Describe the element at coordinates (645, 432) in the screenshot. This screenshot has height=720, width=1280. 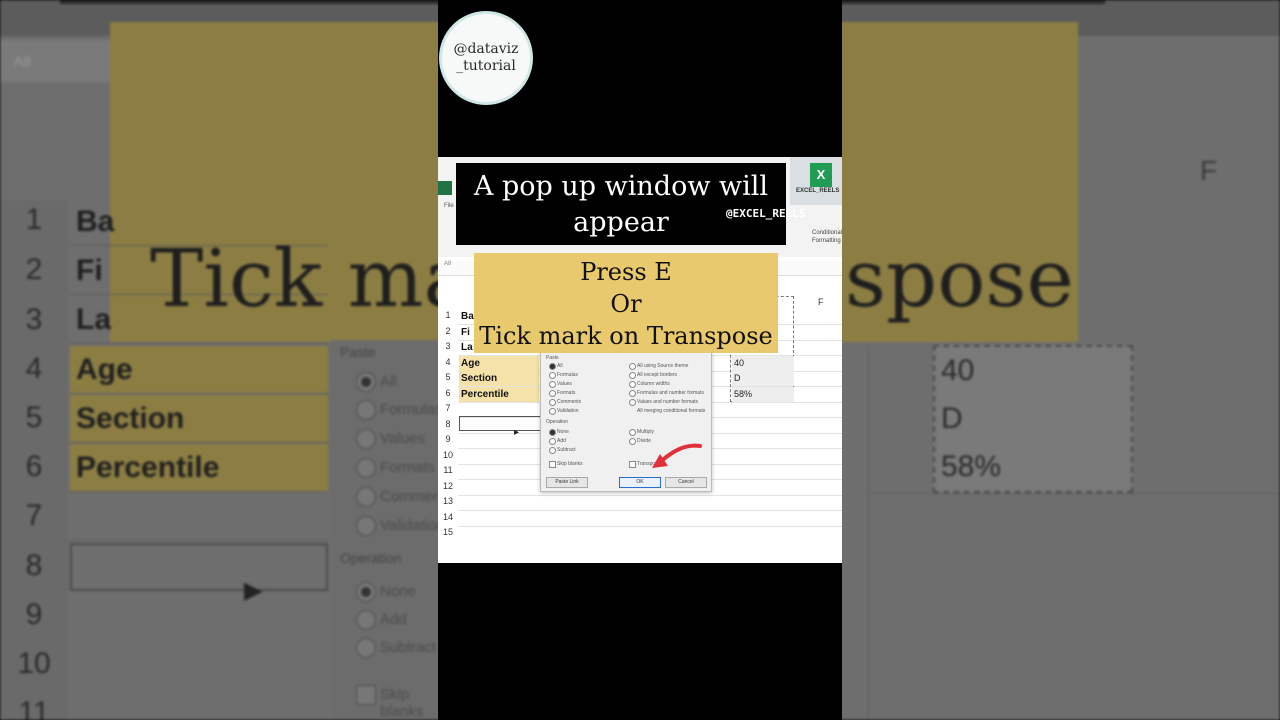
I see `radio-label: Multiply` at that location.